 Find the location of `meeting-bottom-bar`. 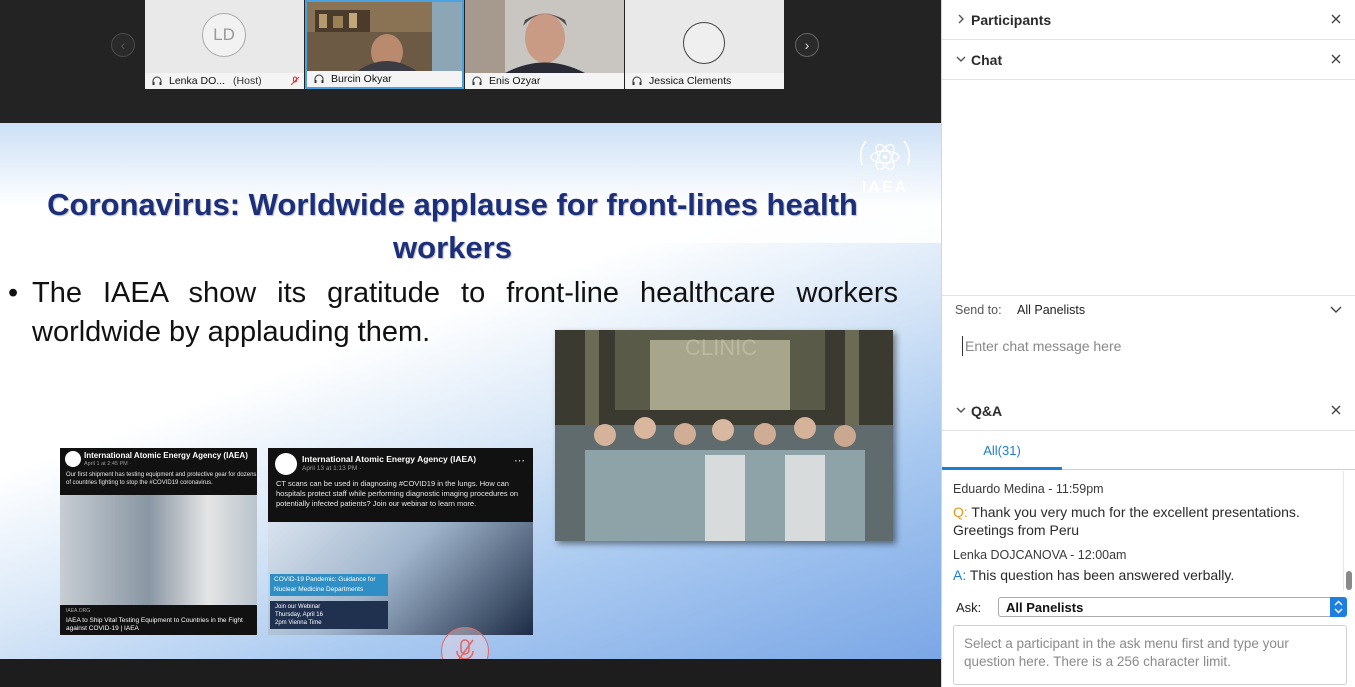

meeting-bottom-bar is located at coordinates (470, 673).